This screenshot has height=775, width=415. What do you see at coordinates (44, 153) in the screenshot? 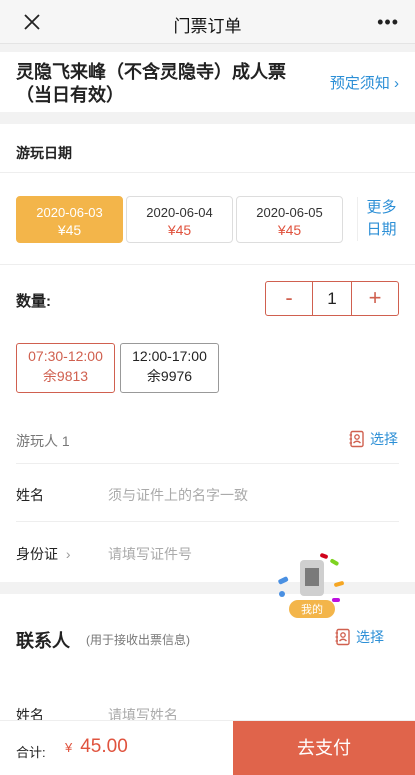
I see `visit-date-label: 游玩日期` at bounding box center [44, 153].